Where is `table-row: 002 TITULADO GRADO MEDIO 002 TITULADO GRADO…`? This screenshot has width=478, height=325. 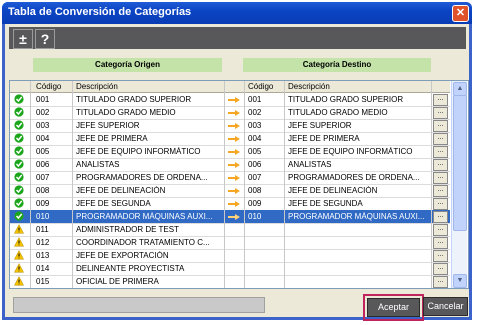 table-row: 002 TITULADO GRADO MEDIO 002 TITULADO GRADO… is located at coordinates (230, 113).